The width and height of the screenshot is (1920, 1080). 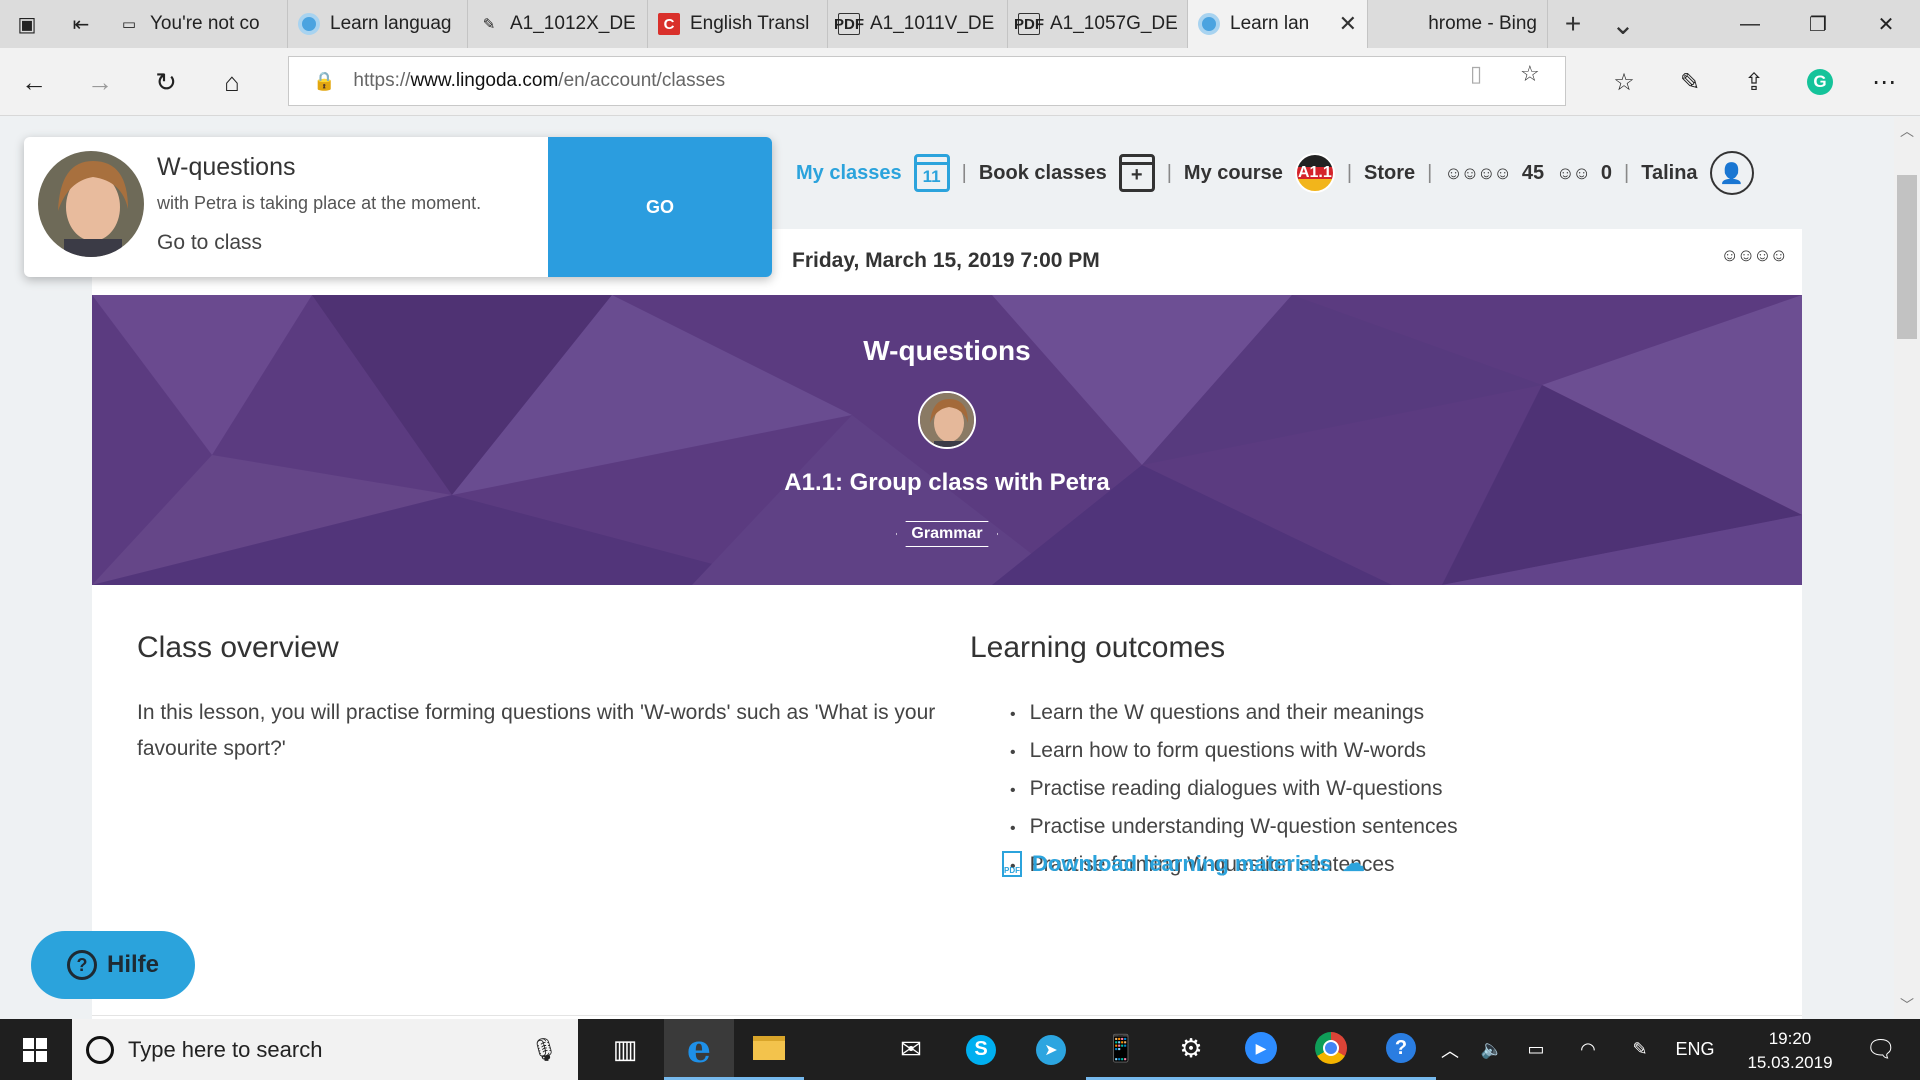 I want to click on file-explorer-icon, so click(x=769, y=1049).